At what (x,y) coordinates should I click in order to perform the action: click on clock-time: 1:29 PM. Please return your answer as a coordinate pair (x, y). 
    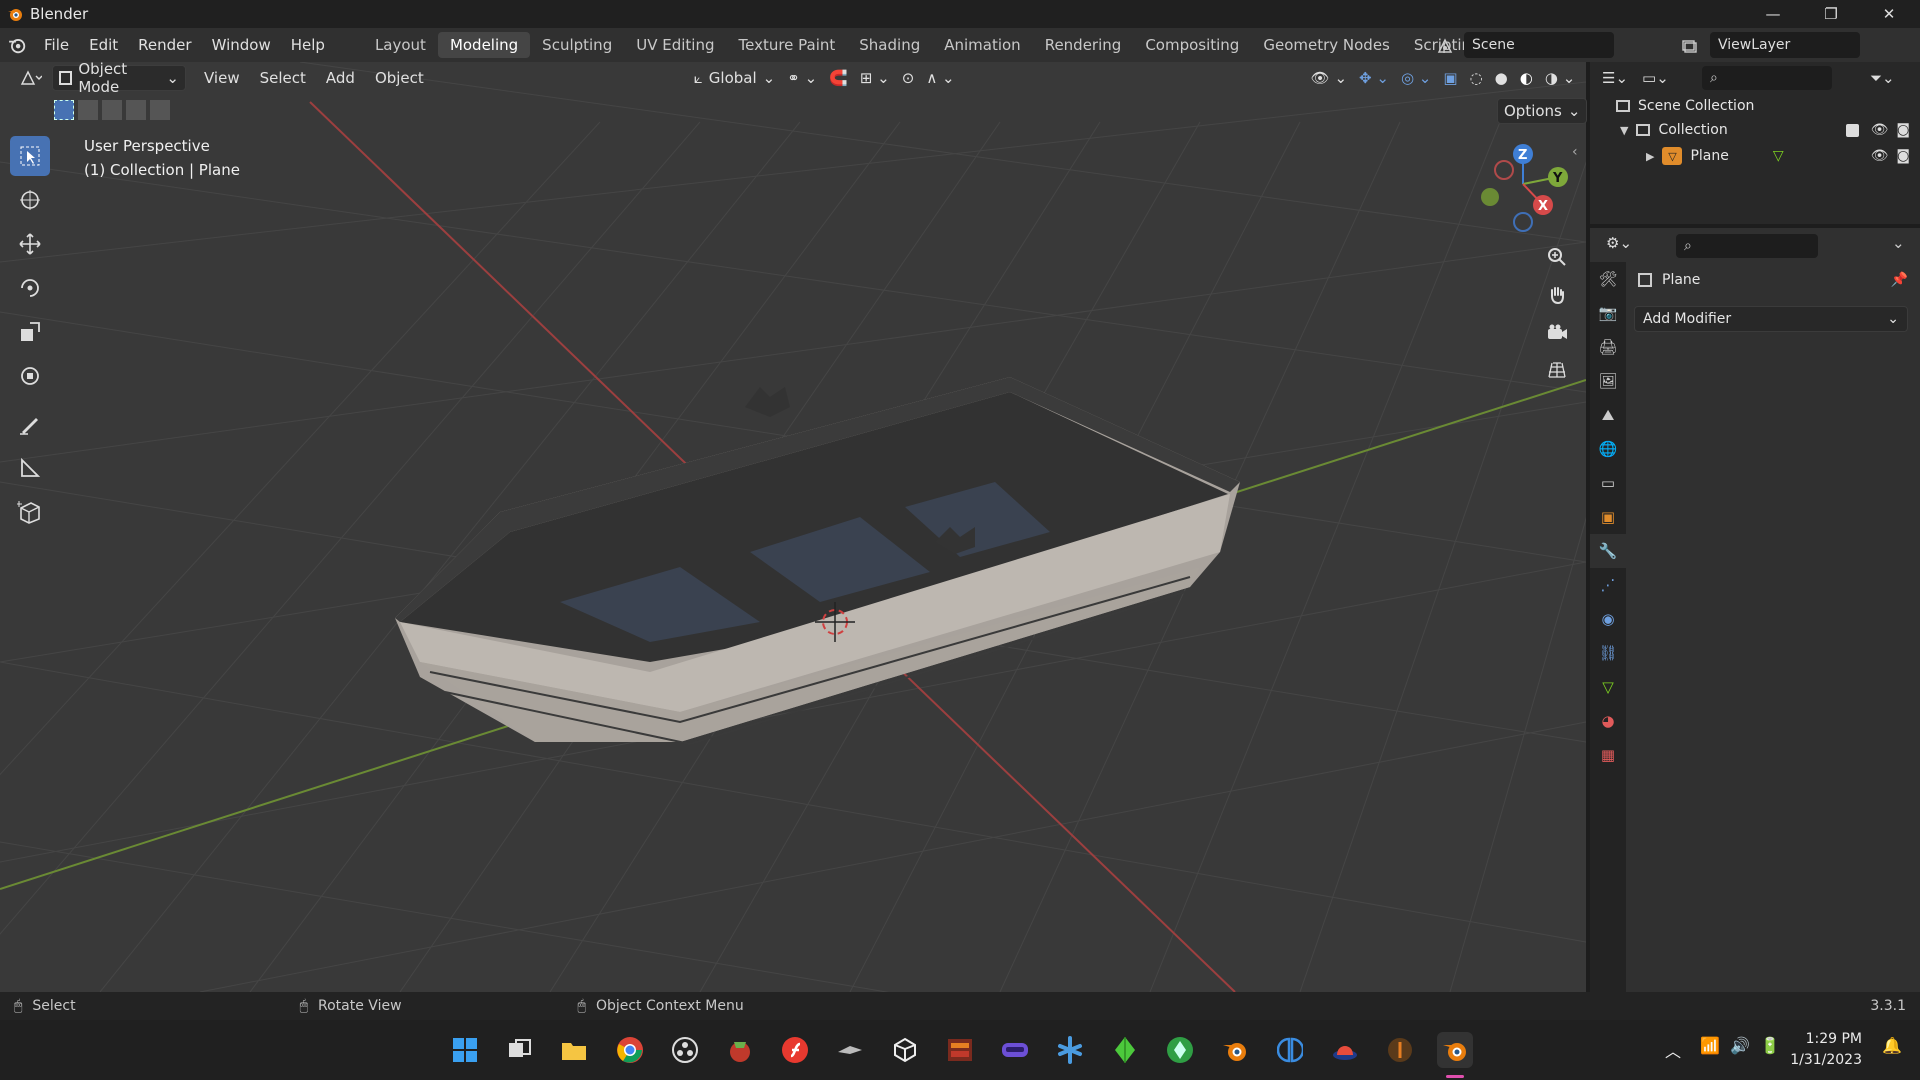
    Looking at the image, I should click on (1827, 1039).